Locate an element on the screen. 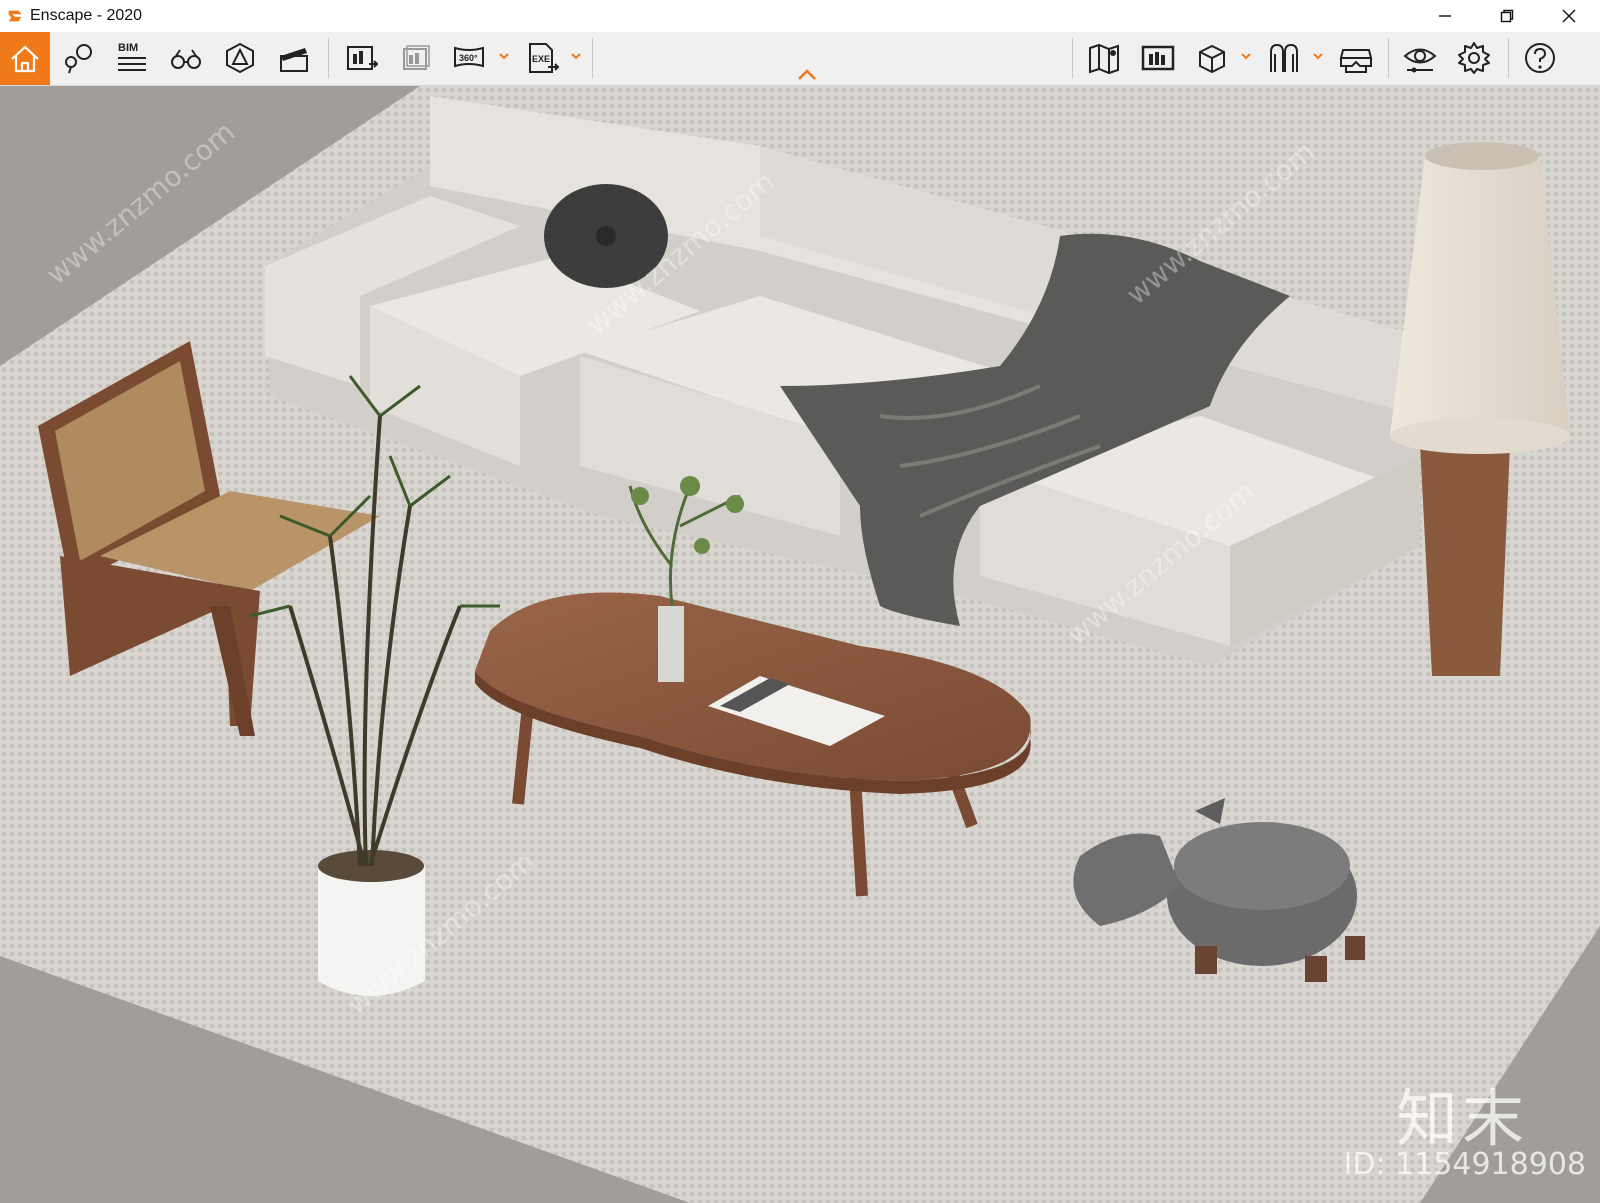 Image resolution: width=1600 pixels, height=1203 pixels. settings-button is located at coordinates (1474, 58).